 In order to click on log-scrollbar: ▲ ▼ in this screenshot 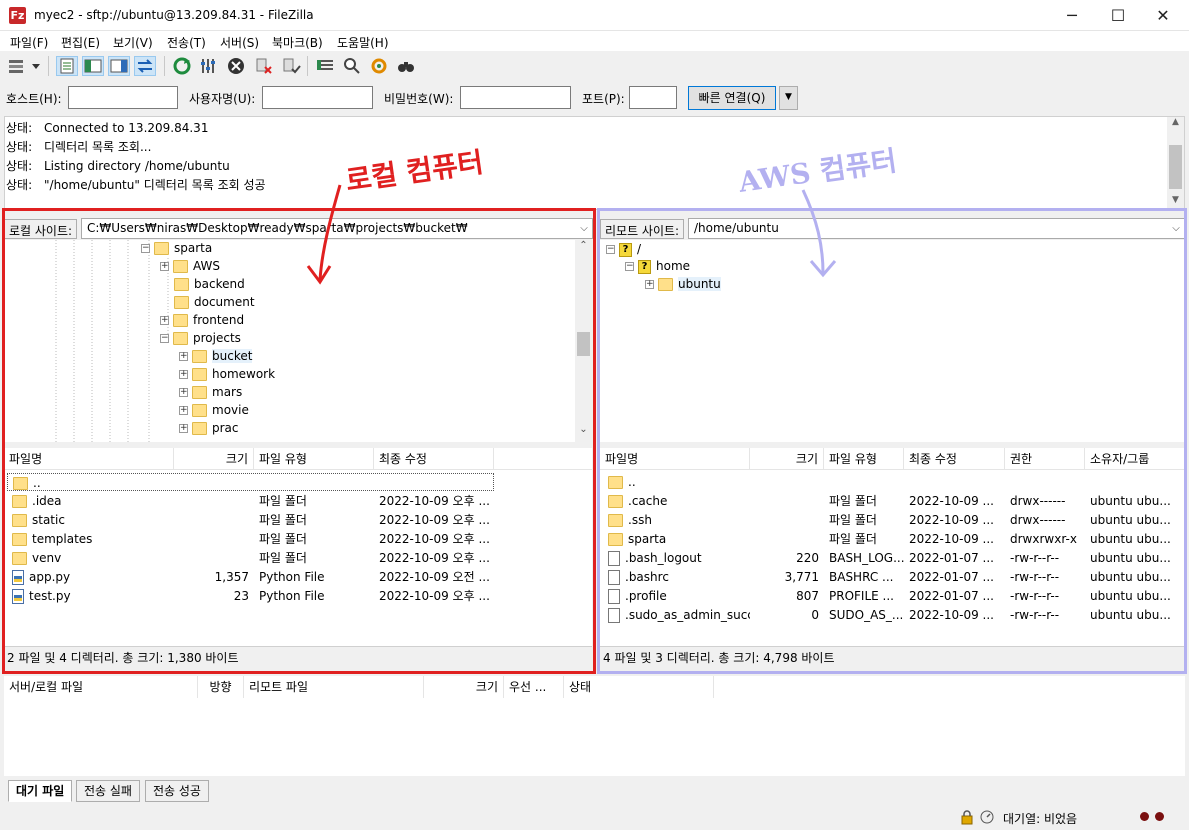, I will do `click(1175, 163)`.